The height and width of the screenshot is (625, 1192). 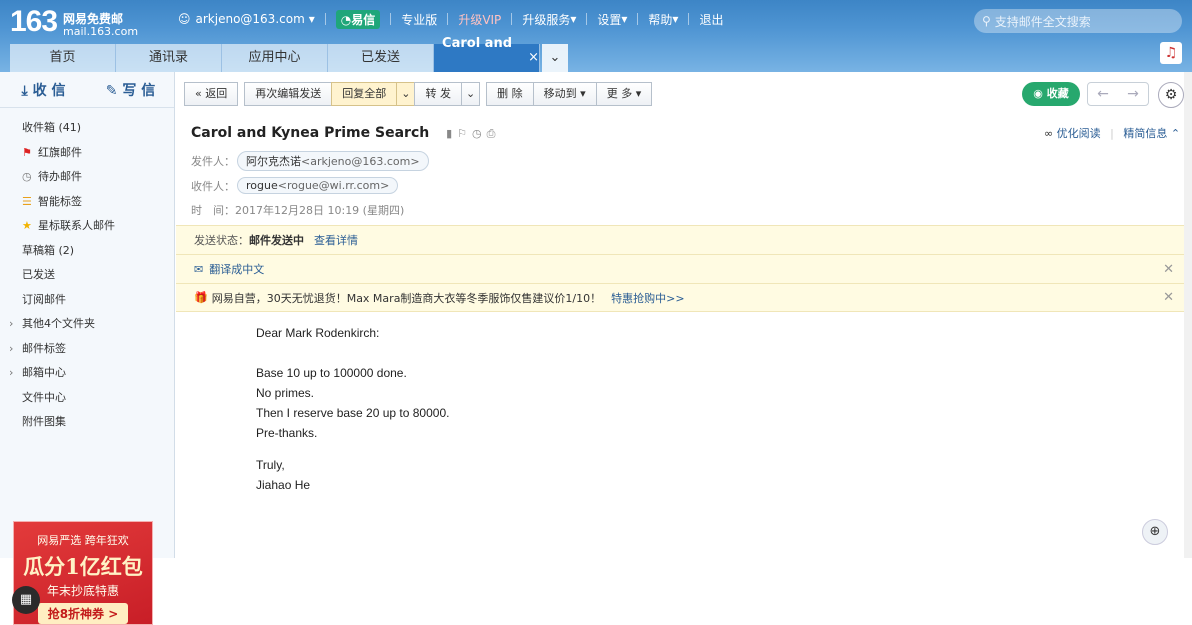 What do you see at coordinates (87, 373) in the screenshot?
I see `sidebar-item-mailbox-center: › 邮箱中心` at bounding box center [87, 373].